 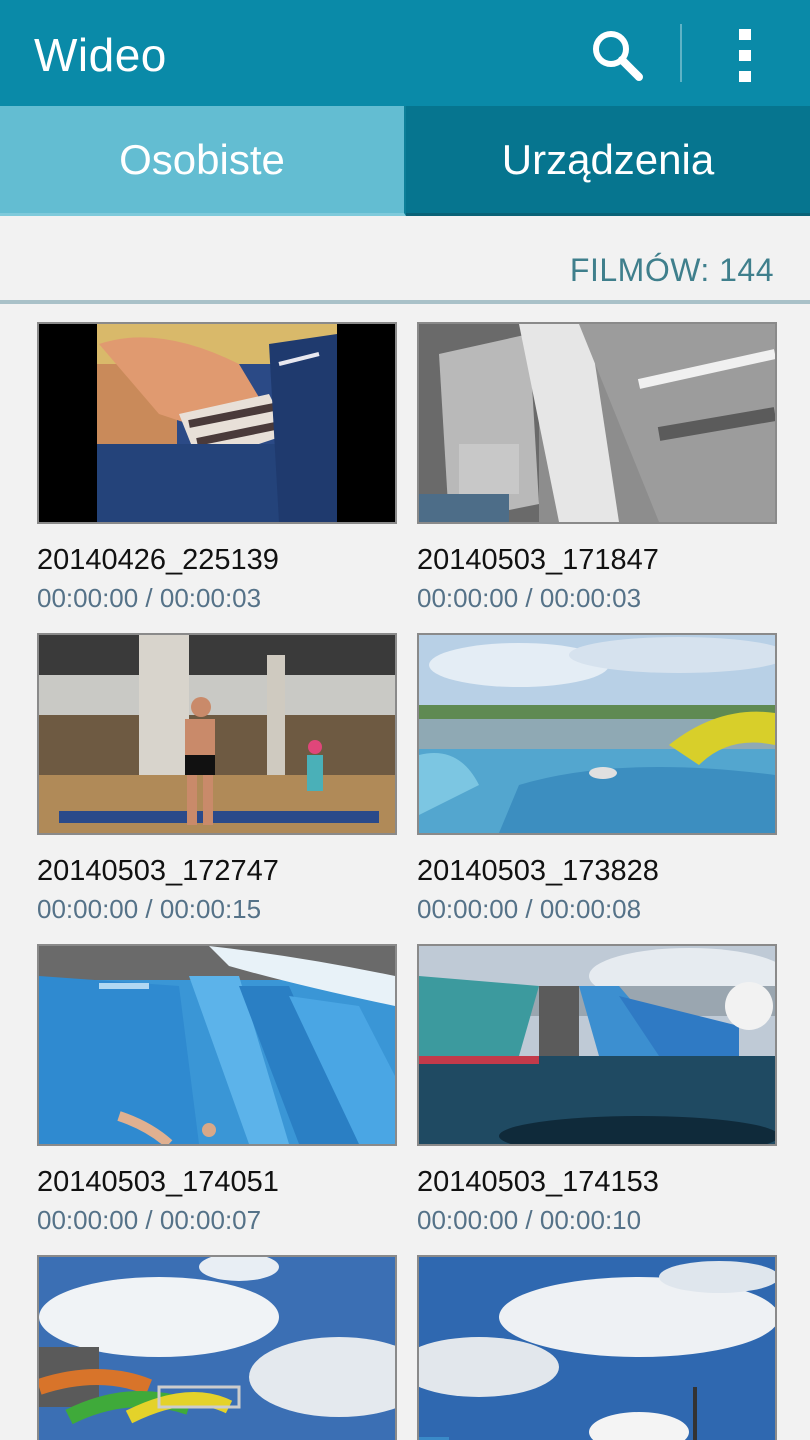 I want to click on video-item: 20140503_174153 00:00:00 / 00:00:10, so click(x=597, y=1090).